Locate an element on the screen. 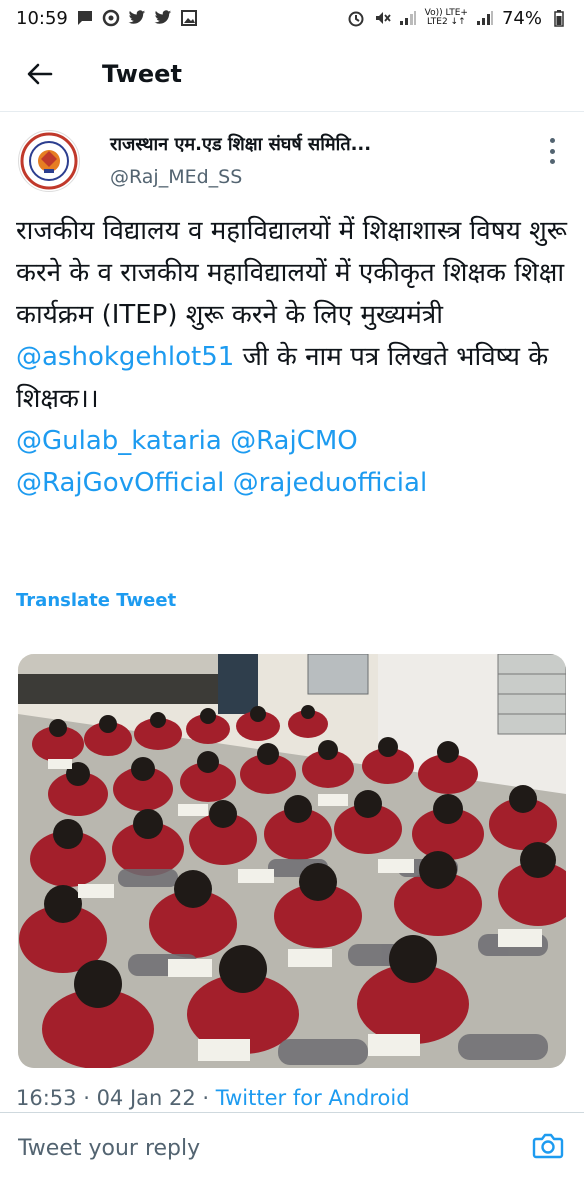 Image resolution: width=584 pixels, height=1200 pixels. status-time: 10:59 is located at coordinates (42, 18).